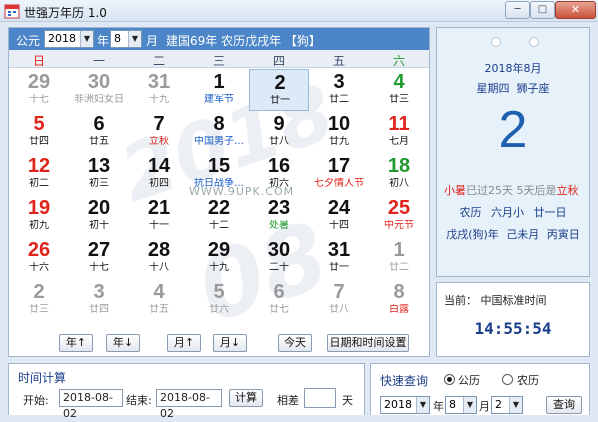 The width and height of the screenshot is (598, 422). I want to click on day-cell: 20 初十, so click(99, 216).